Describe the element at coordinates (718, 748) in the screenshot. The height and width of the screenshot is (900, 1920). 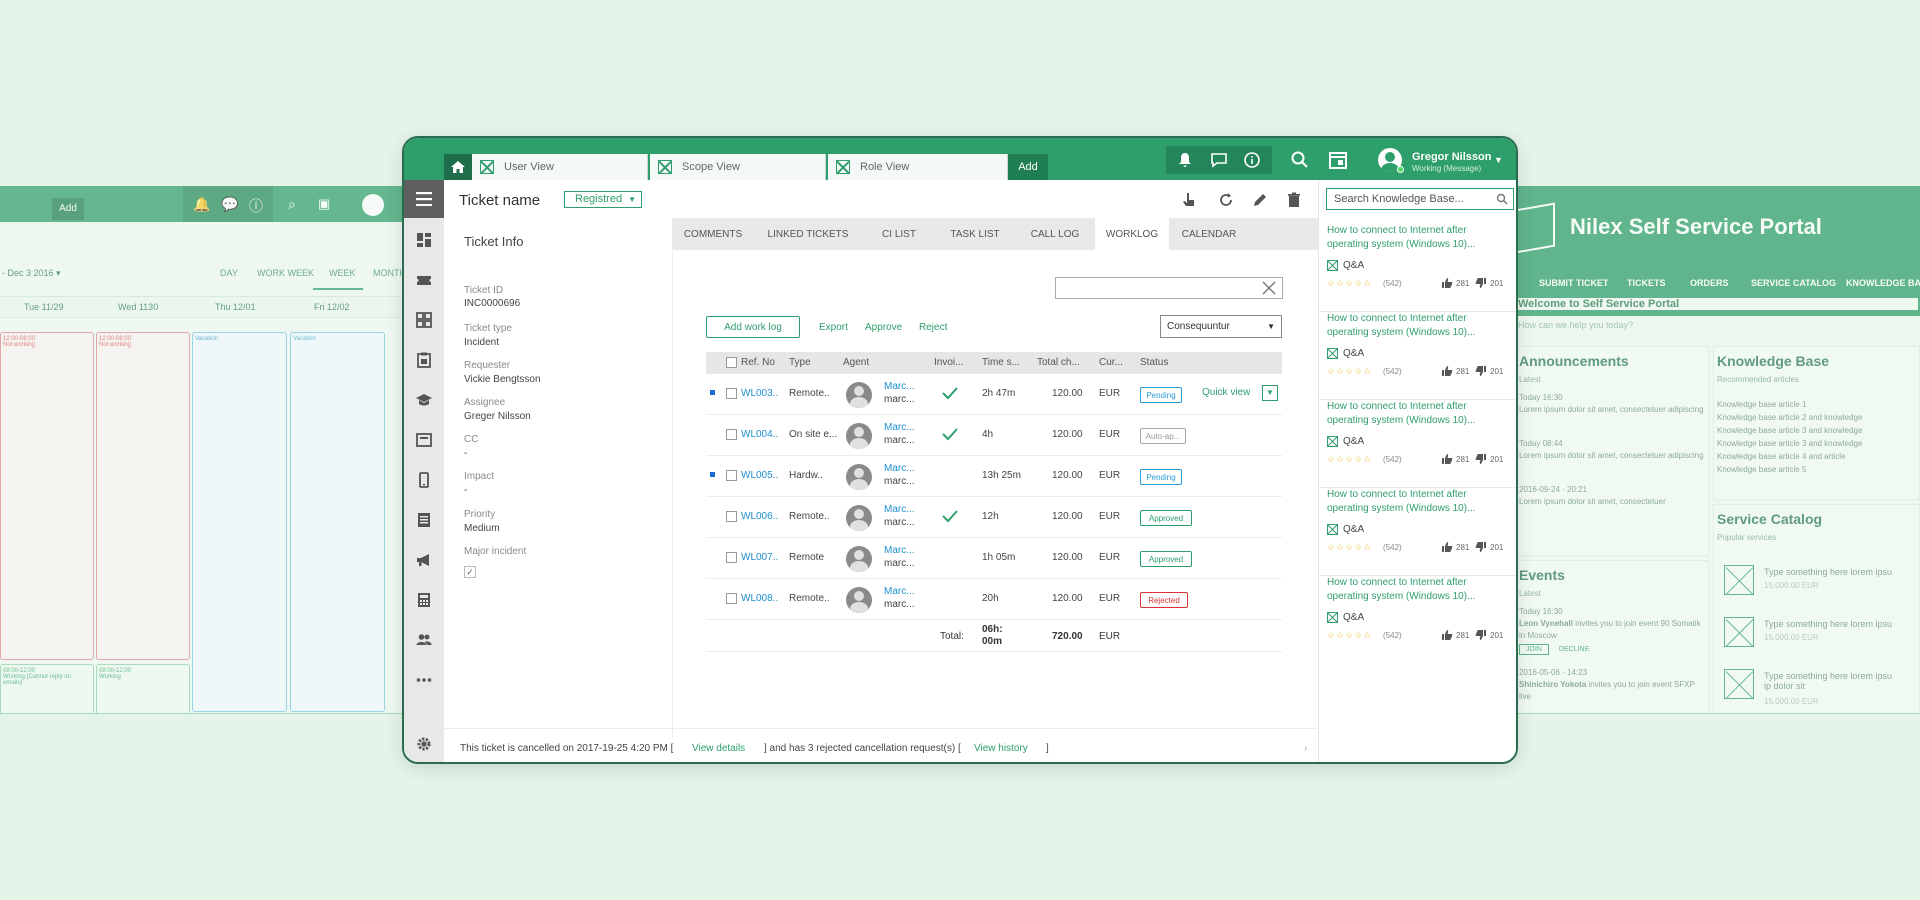
I see `view-details-link: View details` at that location.